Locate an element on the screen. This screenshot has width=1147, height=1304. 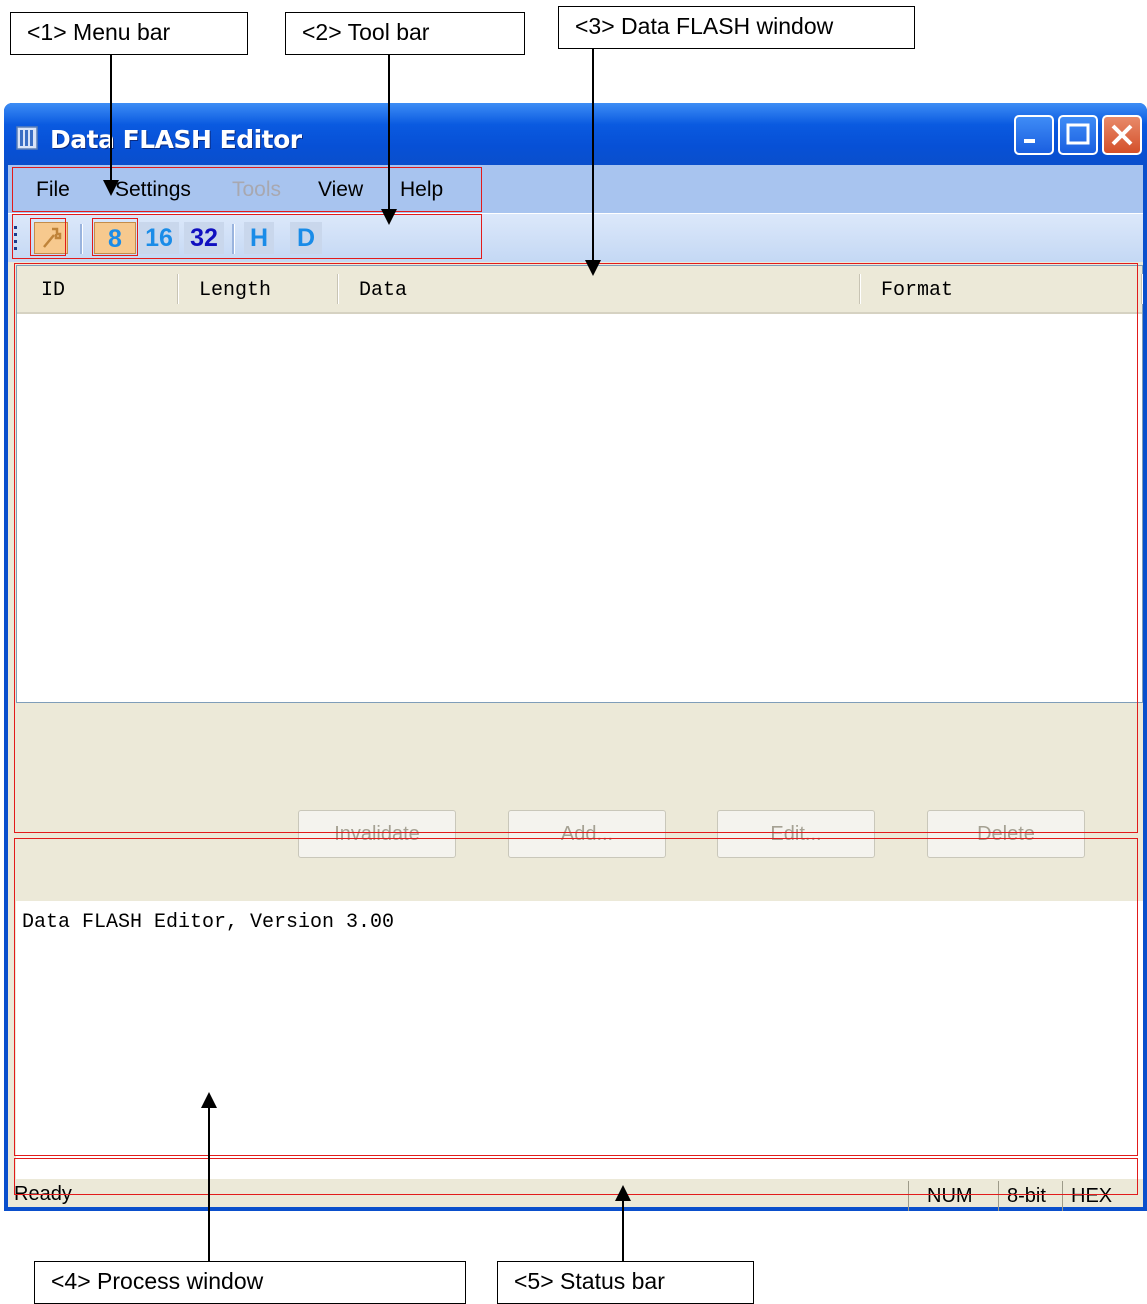
callout-menu-bar: <1> Menu bar is located at coordinates (129, 33).